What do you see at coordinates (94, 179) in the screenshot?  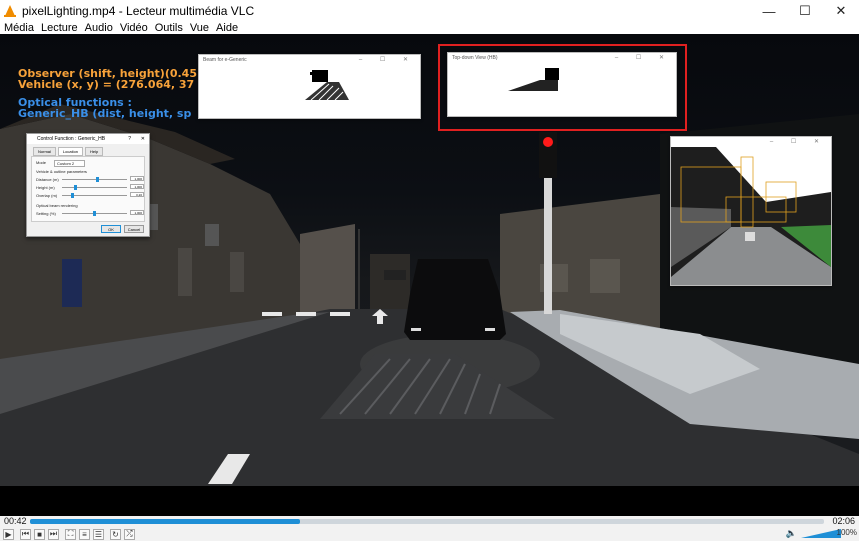 I see `distance-slider` at bounding box center [94, 179].